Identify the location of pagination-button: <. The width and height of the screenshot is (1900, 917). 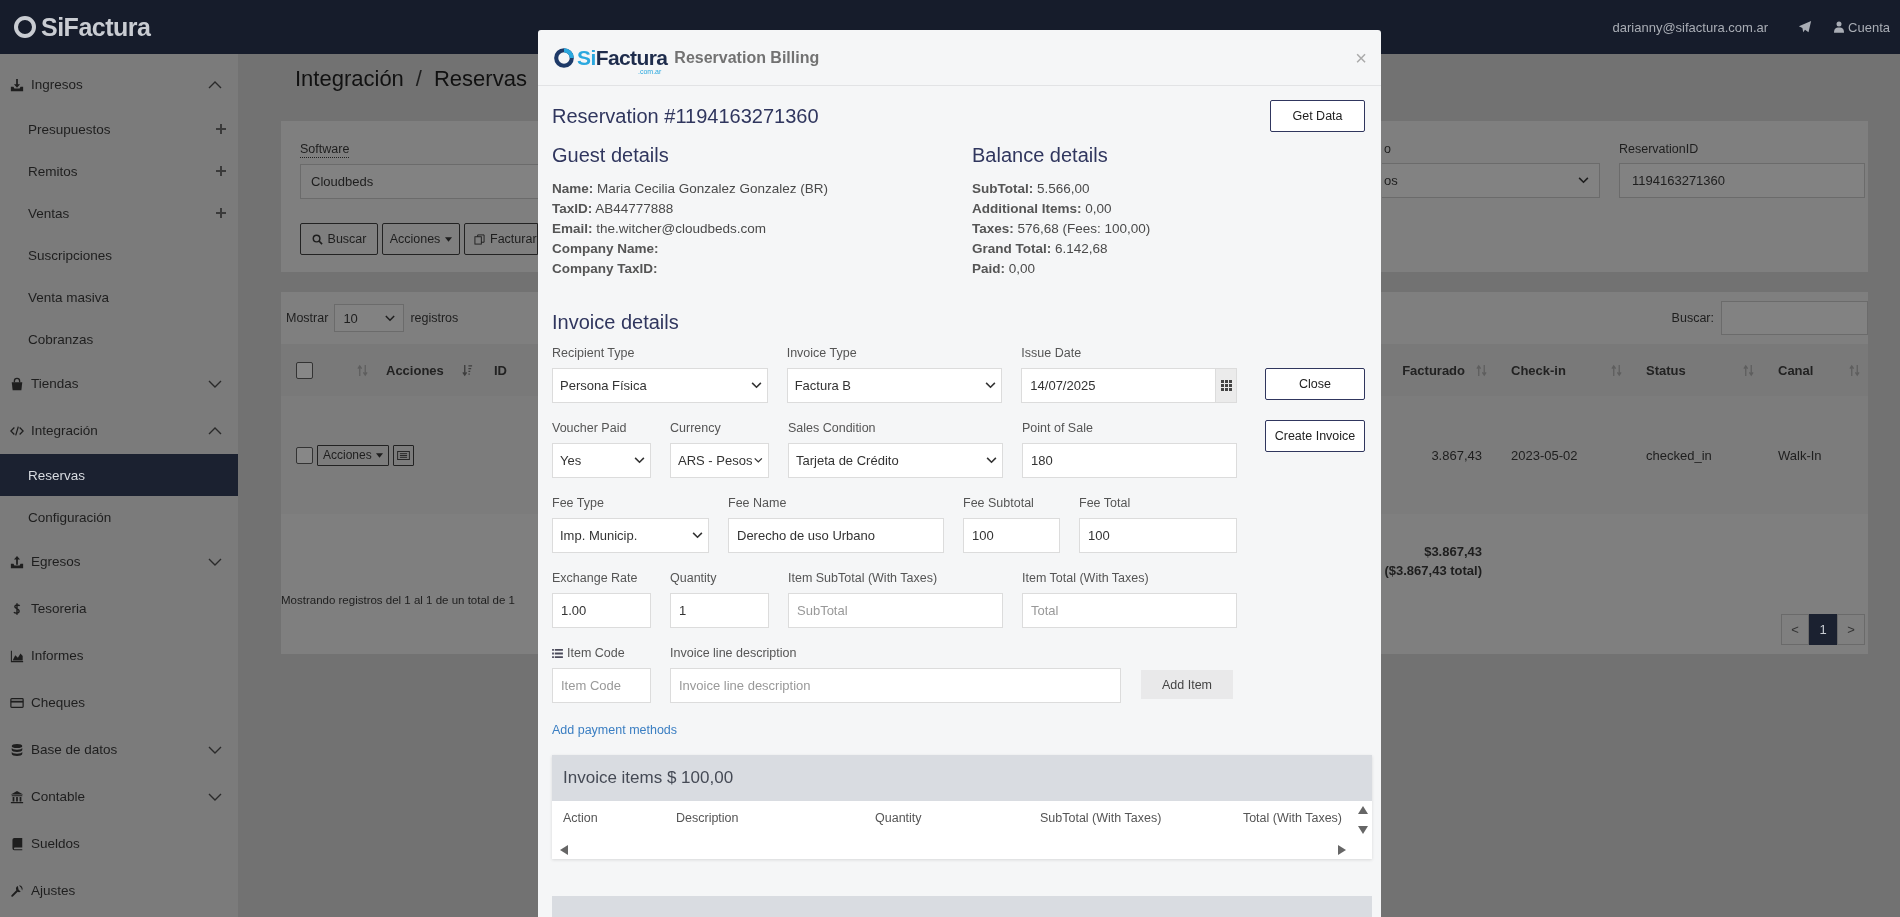
(1795, 629).